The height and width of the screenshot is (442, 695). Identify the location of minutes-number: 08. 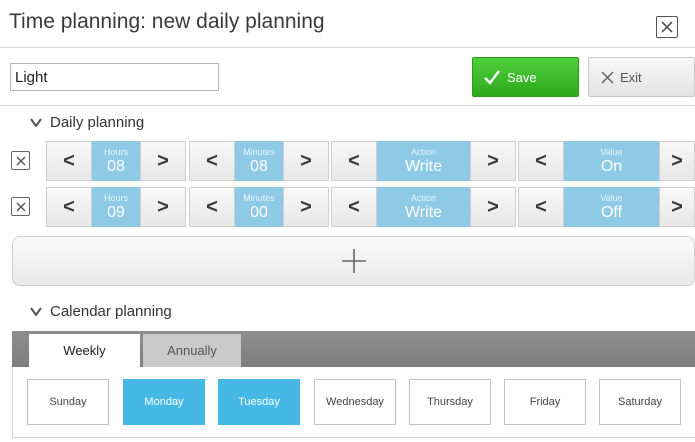
(259, 166).